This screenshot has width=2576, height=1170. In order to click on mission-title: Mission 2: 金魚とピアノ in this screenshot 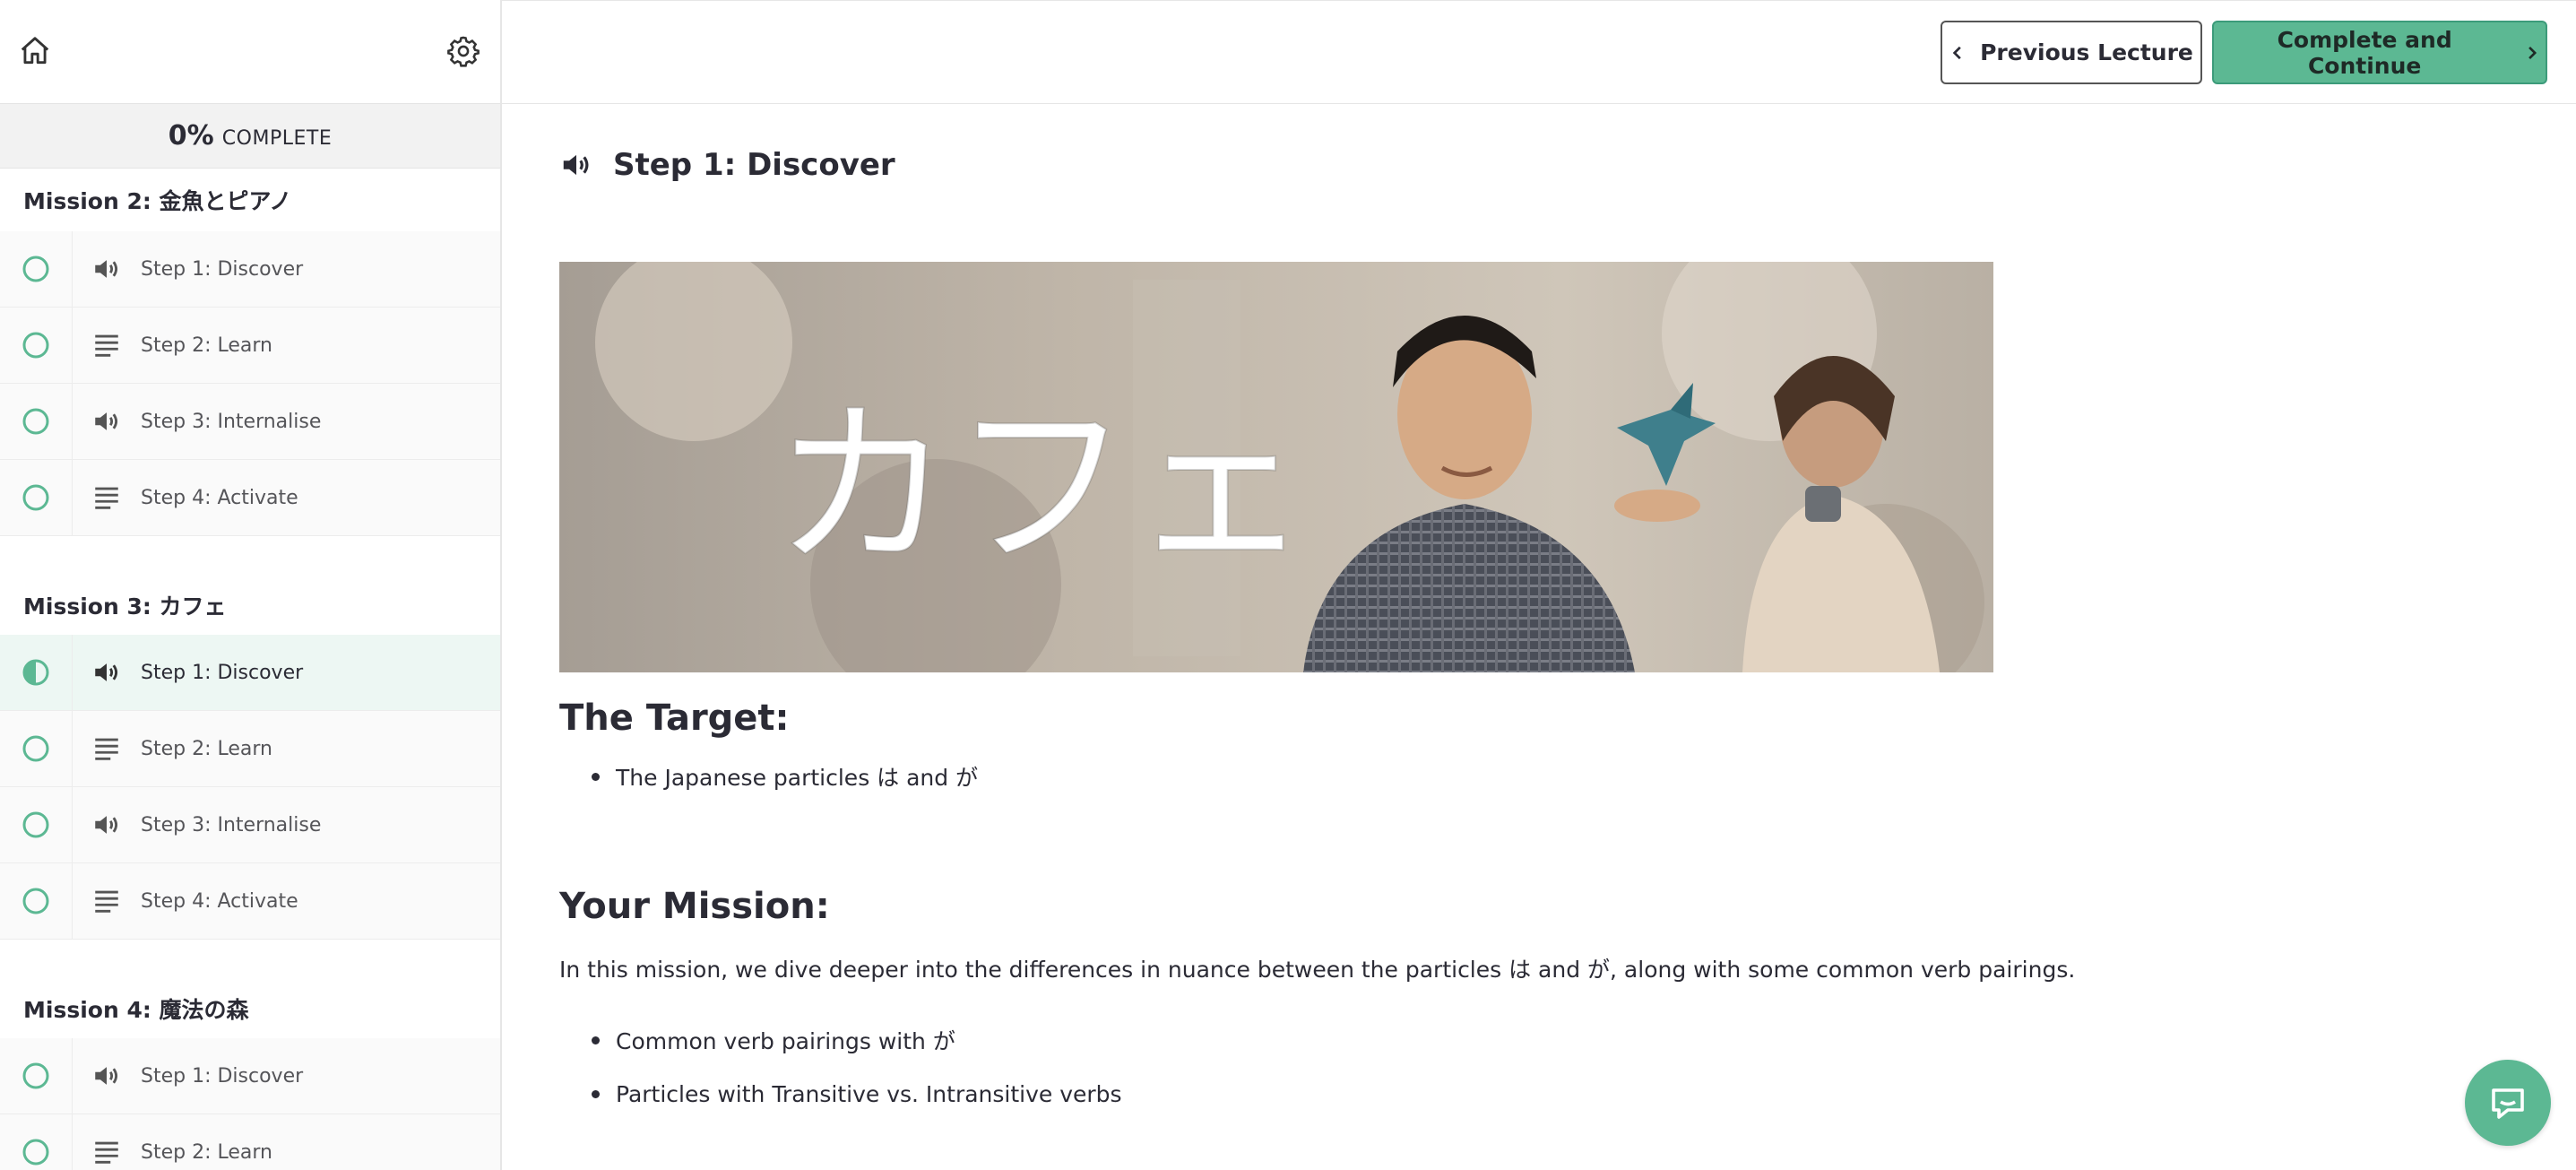, I will do `click(157, 201)`.